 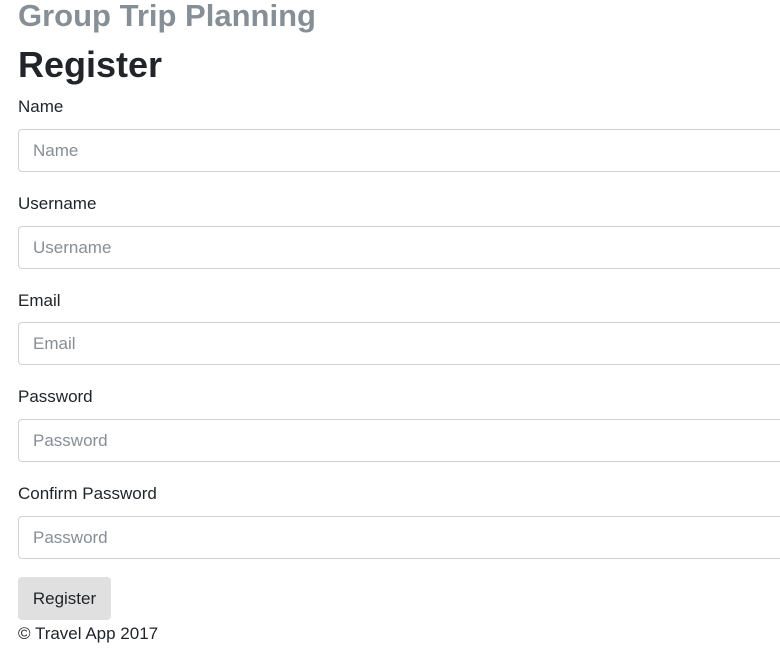 What do you see at coordinates (399, 247) in the screenshot?
I see `username-input` at bounding box center [399, 247].